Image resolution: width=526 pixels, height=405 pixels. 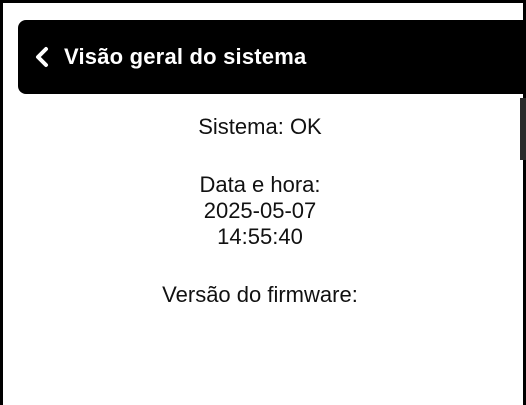 What do you see at coordinates (260, 236) in the screenshot?
I see `time-value: 14:55:40` at bounding box center [260, 236].